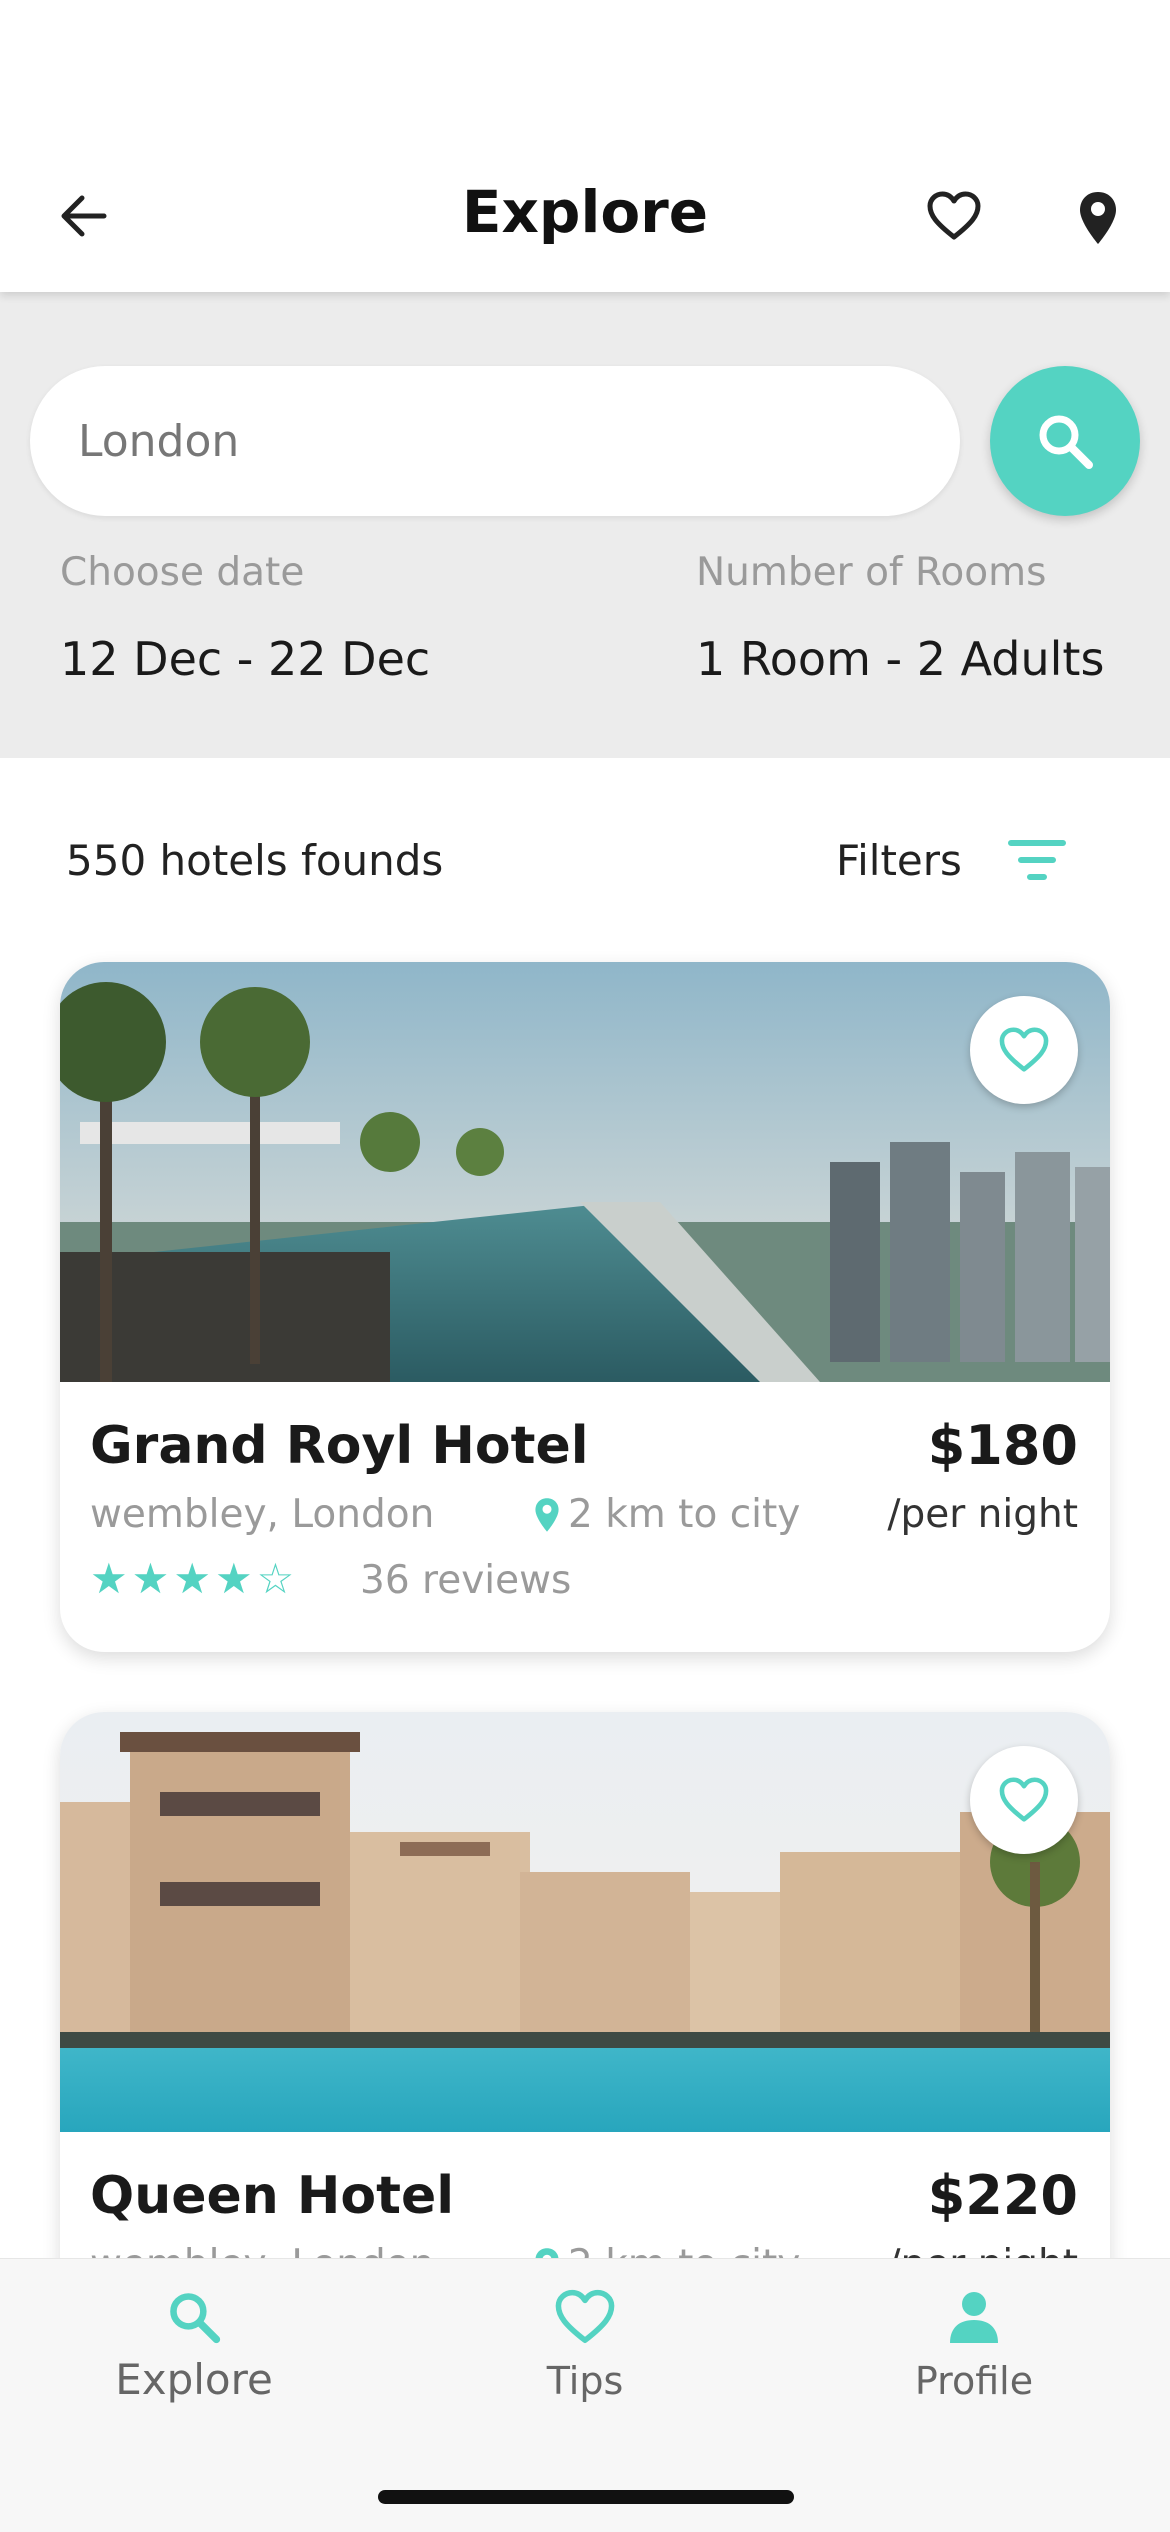  What do you see at coordinates (194, 2379) in the screenshot?
I see `nav-label: Explore` at bounding box center [194, 2379].